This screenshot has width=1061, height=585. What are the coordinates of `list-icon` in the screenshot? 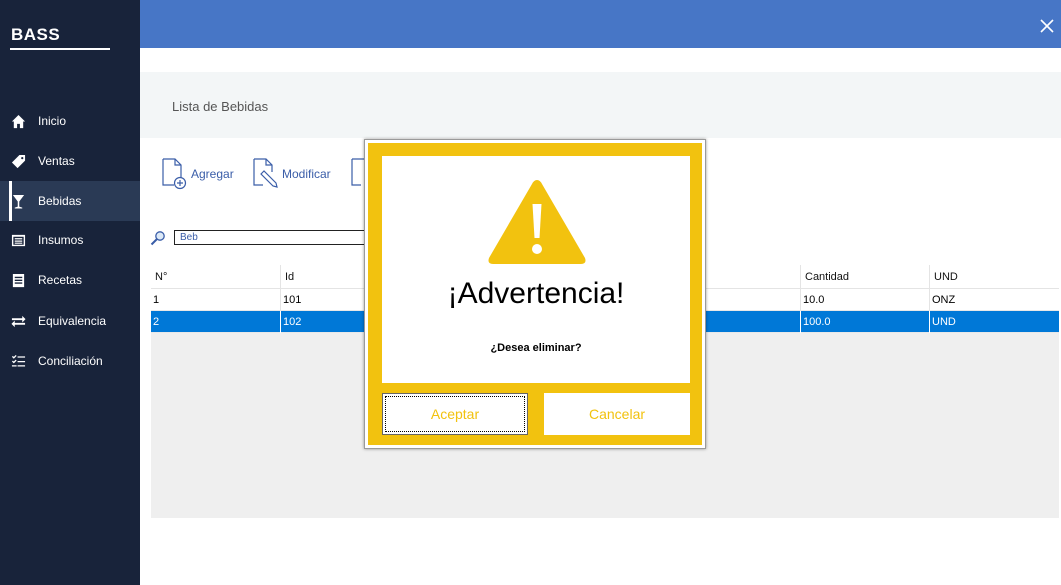 It's located at (18, 240).